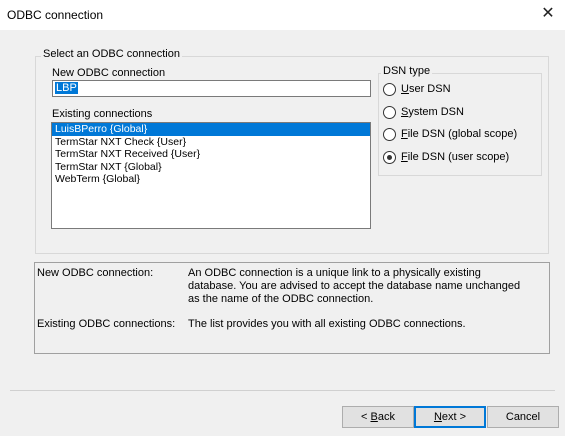 This screenshot has height=436, width=565. Describe the element at coordinates (211, 142) in the screenshot. I see `list-item: TermStar NXT Check {User}` at that location.